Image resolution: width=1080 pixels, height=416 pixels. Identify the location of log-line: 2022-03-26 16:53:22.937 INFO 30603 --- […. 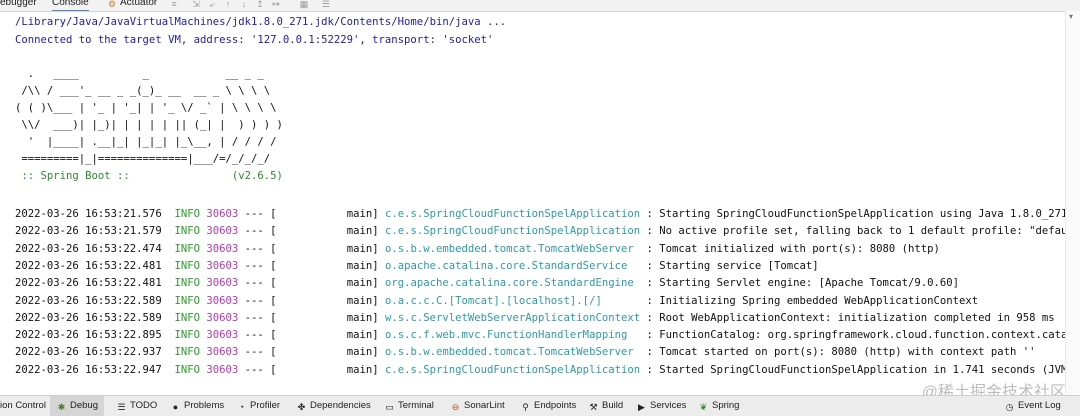
(525, 352).